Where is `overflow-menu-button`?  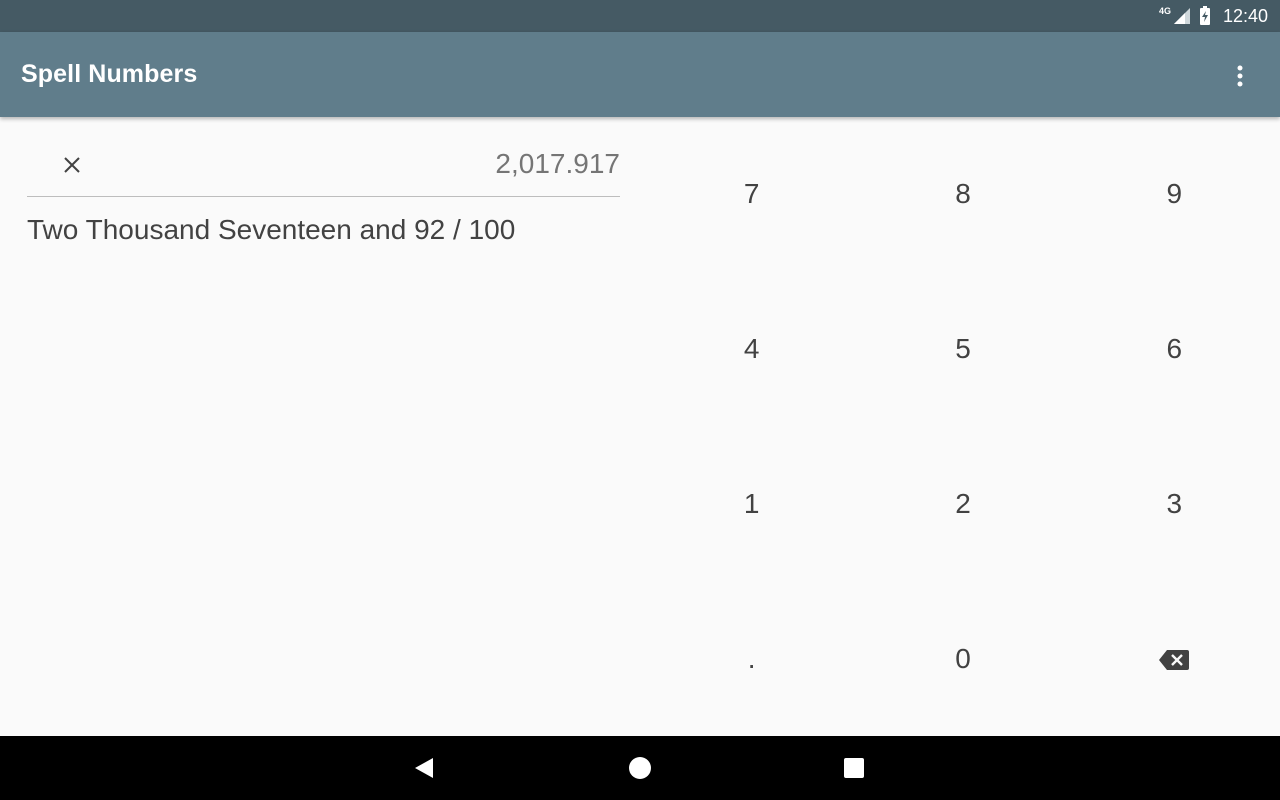
overflow-menu-button is located at coordinates (1240, 76).